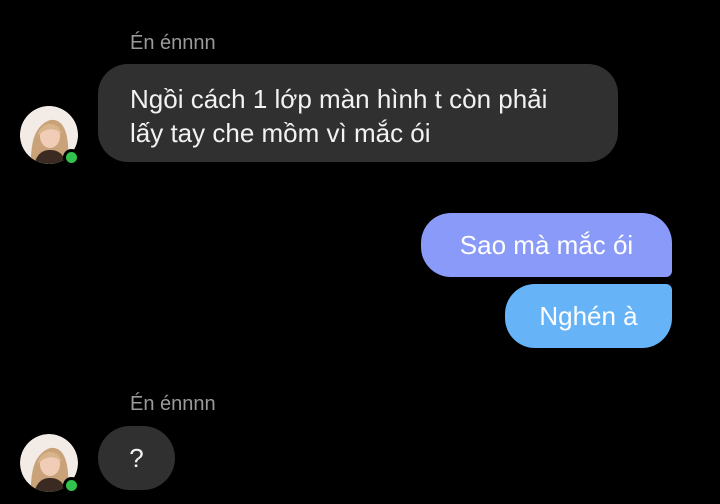 The image size is (720, 504). I want to click on message-text: Sao mà mắc ói, so click(546, 245).